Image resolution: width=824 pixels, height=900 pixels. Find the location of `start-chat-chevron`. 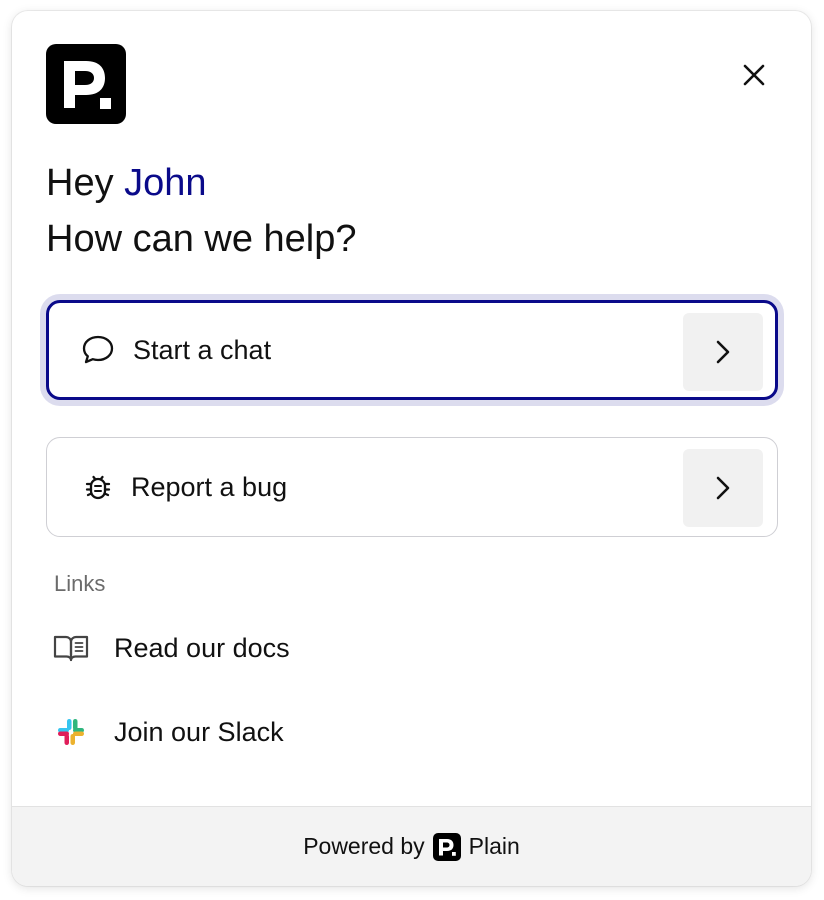

start-chat-chevron is located at coordinates (723, 352).